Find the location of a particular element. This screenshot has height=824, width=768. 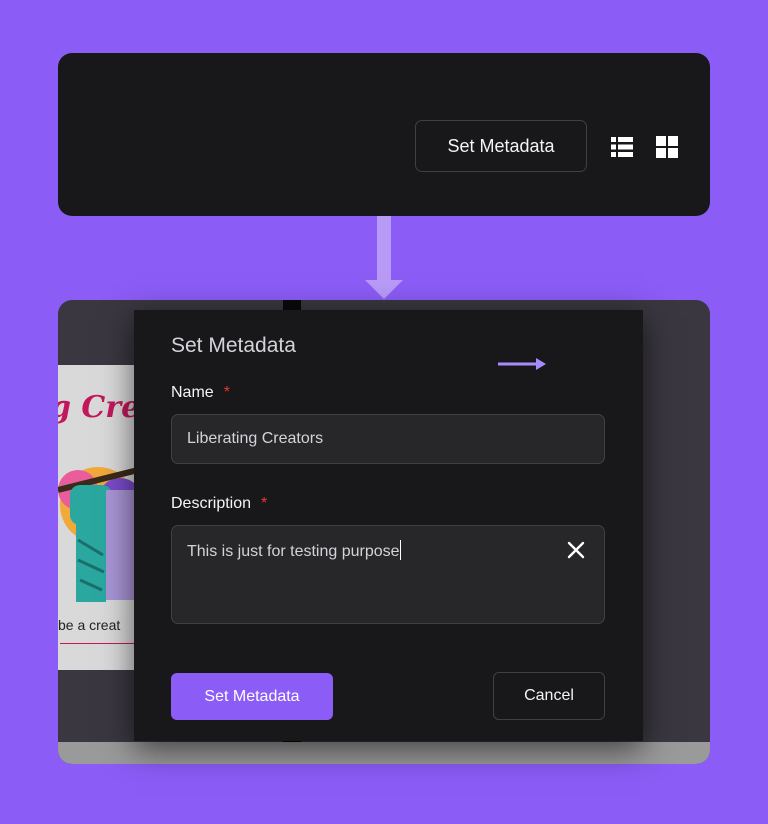

image-thumbnail: g Creat be a creat is located at coordinates (98, 517).